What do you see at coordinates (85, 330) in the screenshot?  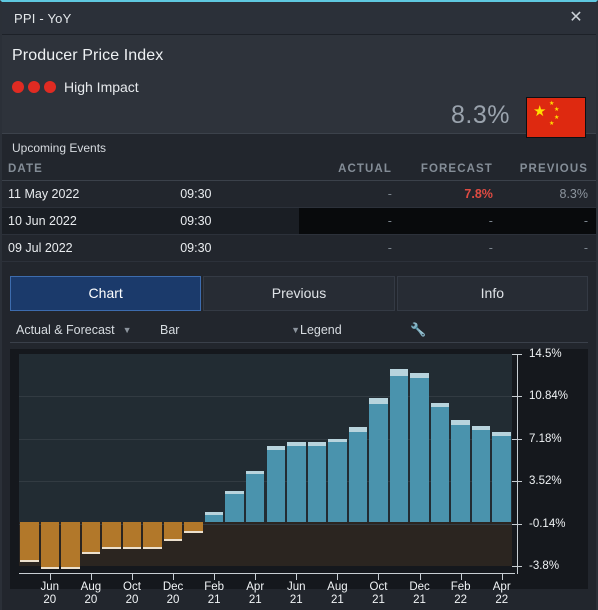 I see `series-select: Actual & Forecast ▼` at bounding box center [85, 330].